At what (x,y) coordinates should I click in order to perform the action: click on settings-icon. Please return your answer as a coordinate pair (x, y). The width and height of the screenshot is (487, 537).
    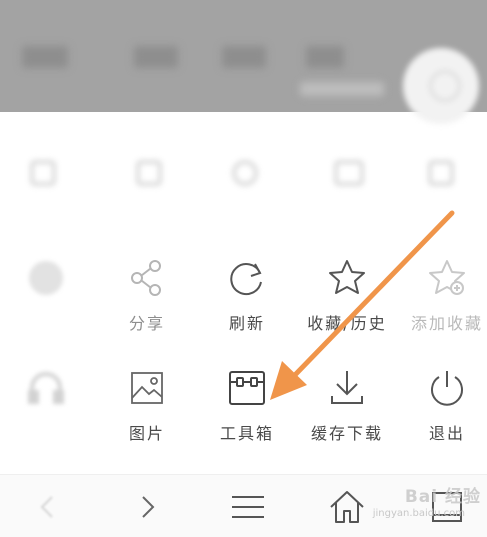
    Looking at the image, I should click on (46, 278).